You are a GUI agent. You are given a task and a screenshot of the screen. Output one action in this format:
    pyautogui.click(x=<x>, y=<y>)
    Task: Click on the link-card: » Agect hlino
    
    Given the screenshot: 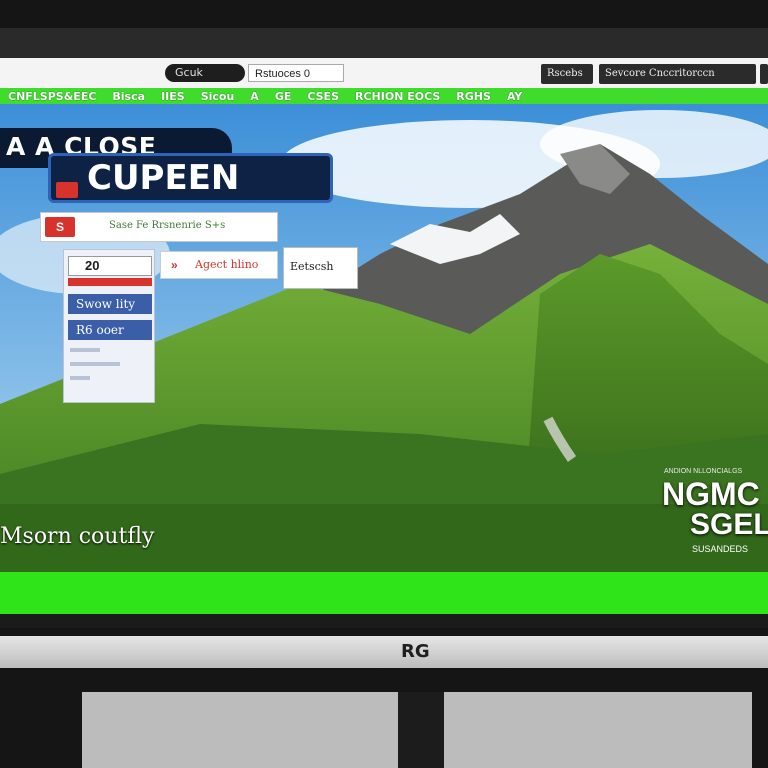 What is the action you would take?
    pyautogui.click(x=219, y=265)
    